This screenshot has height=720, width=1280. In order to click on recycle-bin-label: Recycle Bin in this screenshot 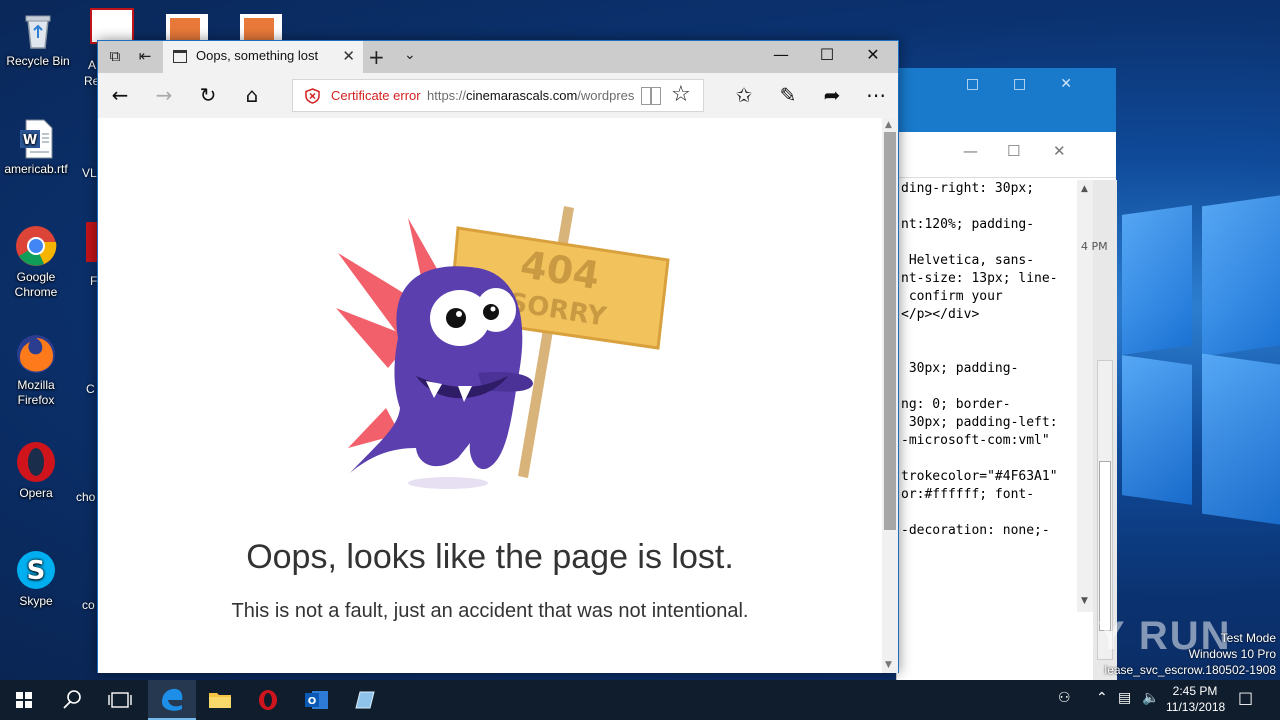, I will do `click(38, 61)`.